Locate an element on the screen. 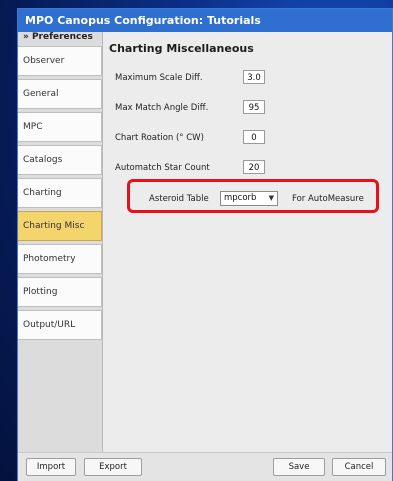 This screenshot has width=393, height=481. asteroid-table-label: Asteroid Table is located at coordinates (179, 199).